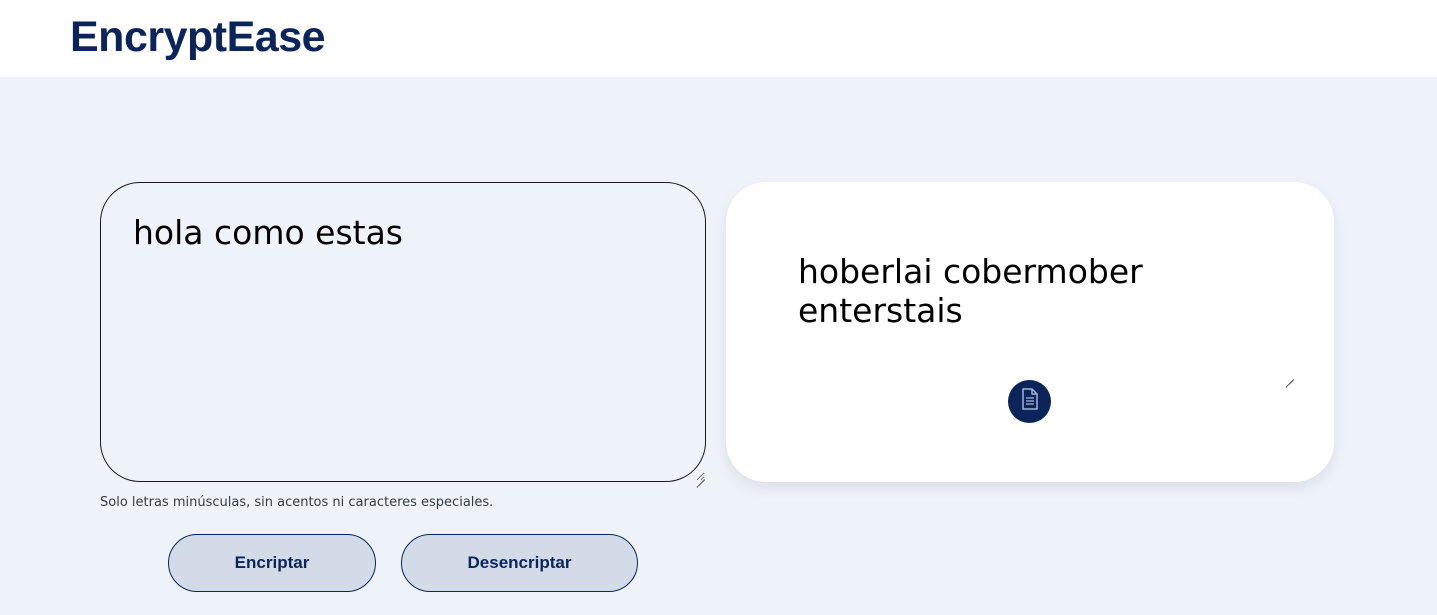 The height and width of the screenshot is (615, 1437). Describe the element at coordinates (519, 563) in the screenshot. I see `decrypt-button: Desencriptar` at that location.